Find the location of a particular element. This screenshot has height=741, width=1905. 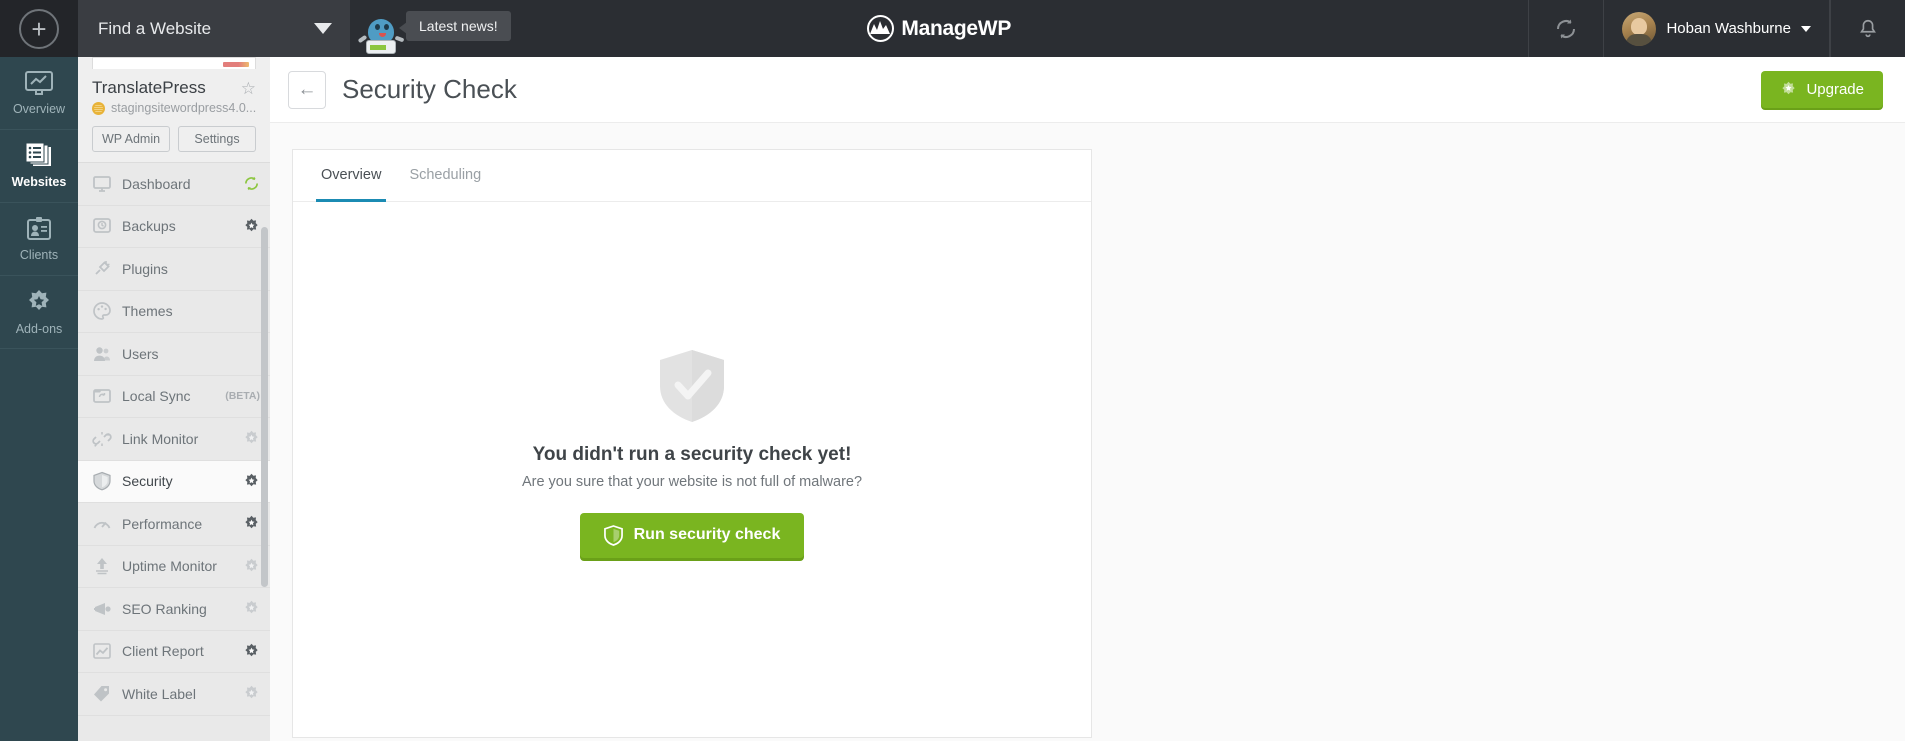

sidebar-item-label: Dashboard is located at coordinates (156, 183).